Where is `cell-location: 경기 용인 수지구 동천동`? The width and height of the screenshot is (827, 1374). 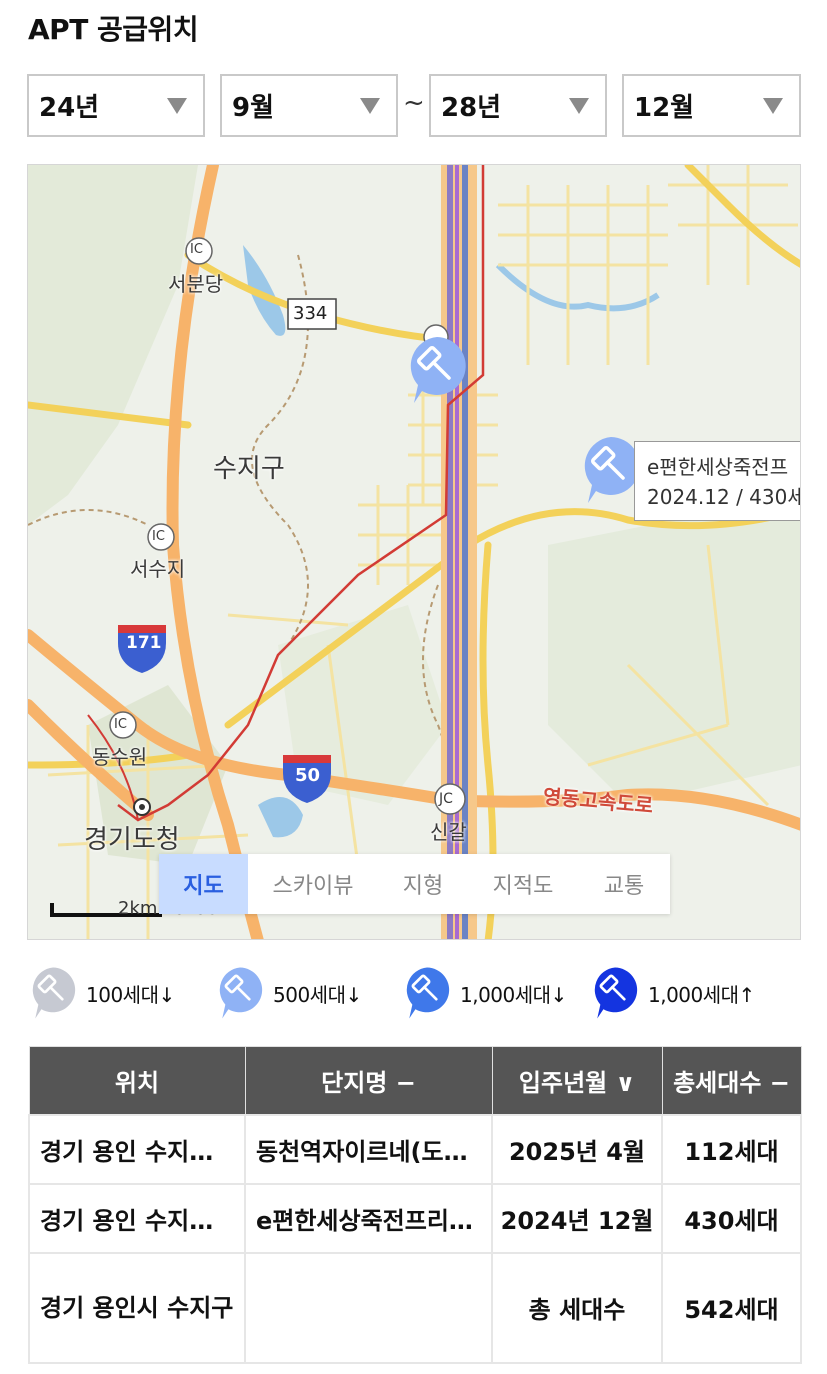
cell-location: 경기 용인 수지구 동천동 is located at coordinates (137, 1149).